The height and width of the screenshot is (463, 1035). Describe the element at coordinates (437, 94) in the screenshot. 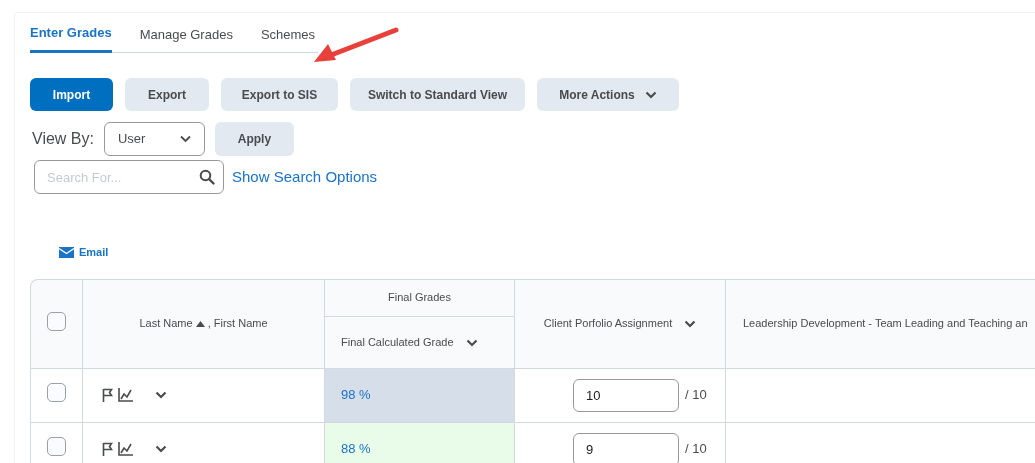

I see `action-button: Switch to Standard View` at that location.